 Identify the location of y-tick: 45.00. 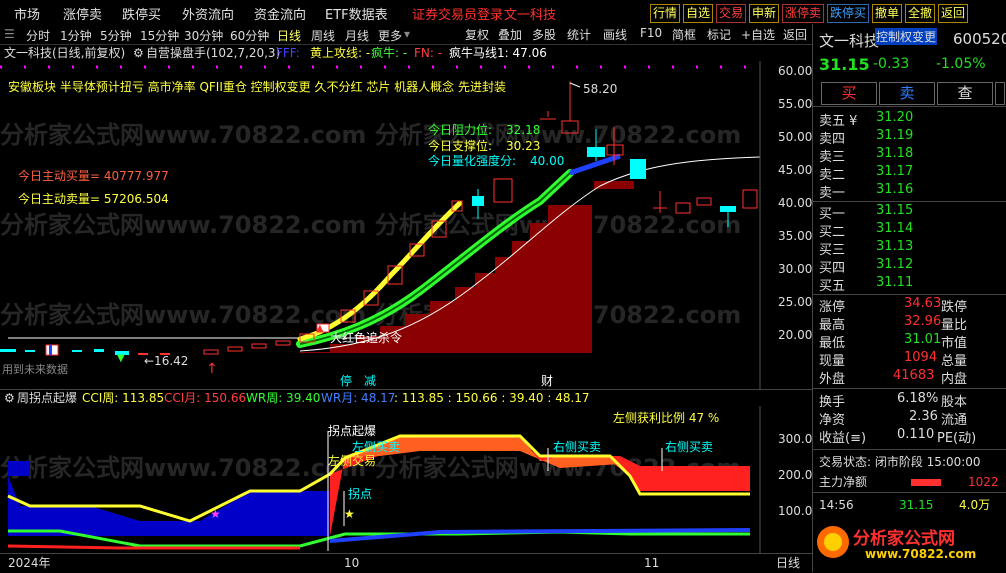
(795, 170).